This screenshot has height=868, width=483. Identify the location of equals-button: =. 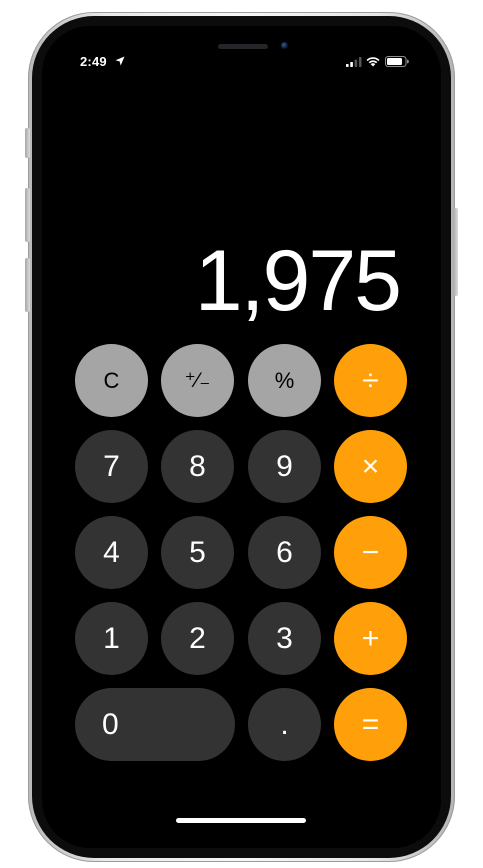
(370, 724).